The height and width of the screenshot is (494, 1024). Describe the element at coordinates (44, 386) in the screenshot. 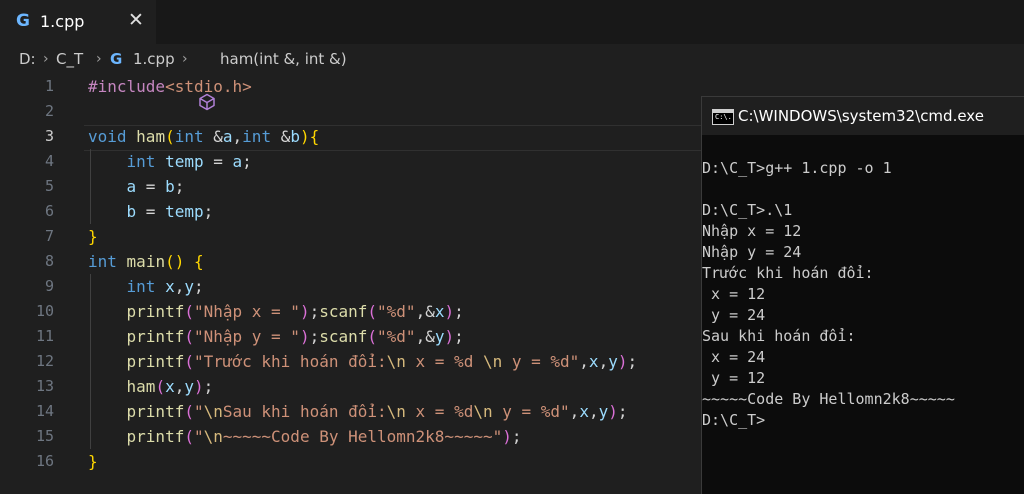

I see `line-number: 13` at that location.